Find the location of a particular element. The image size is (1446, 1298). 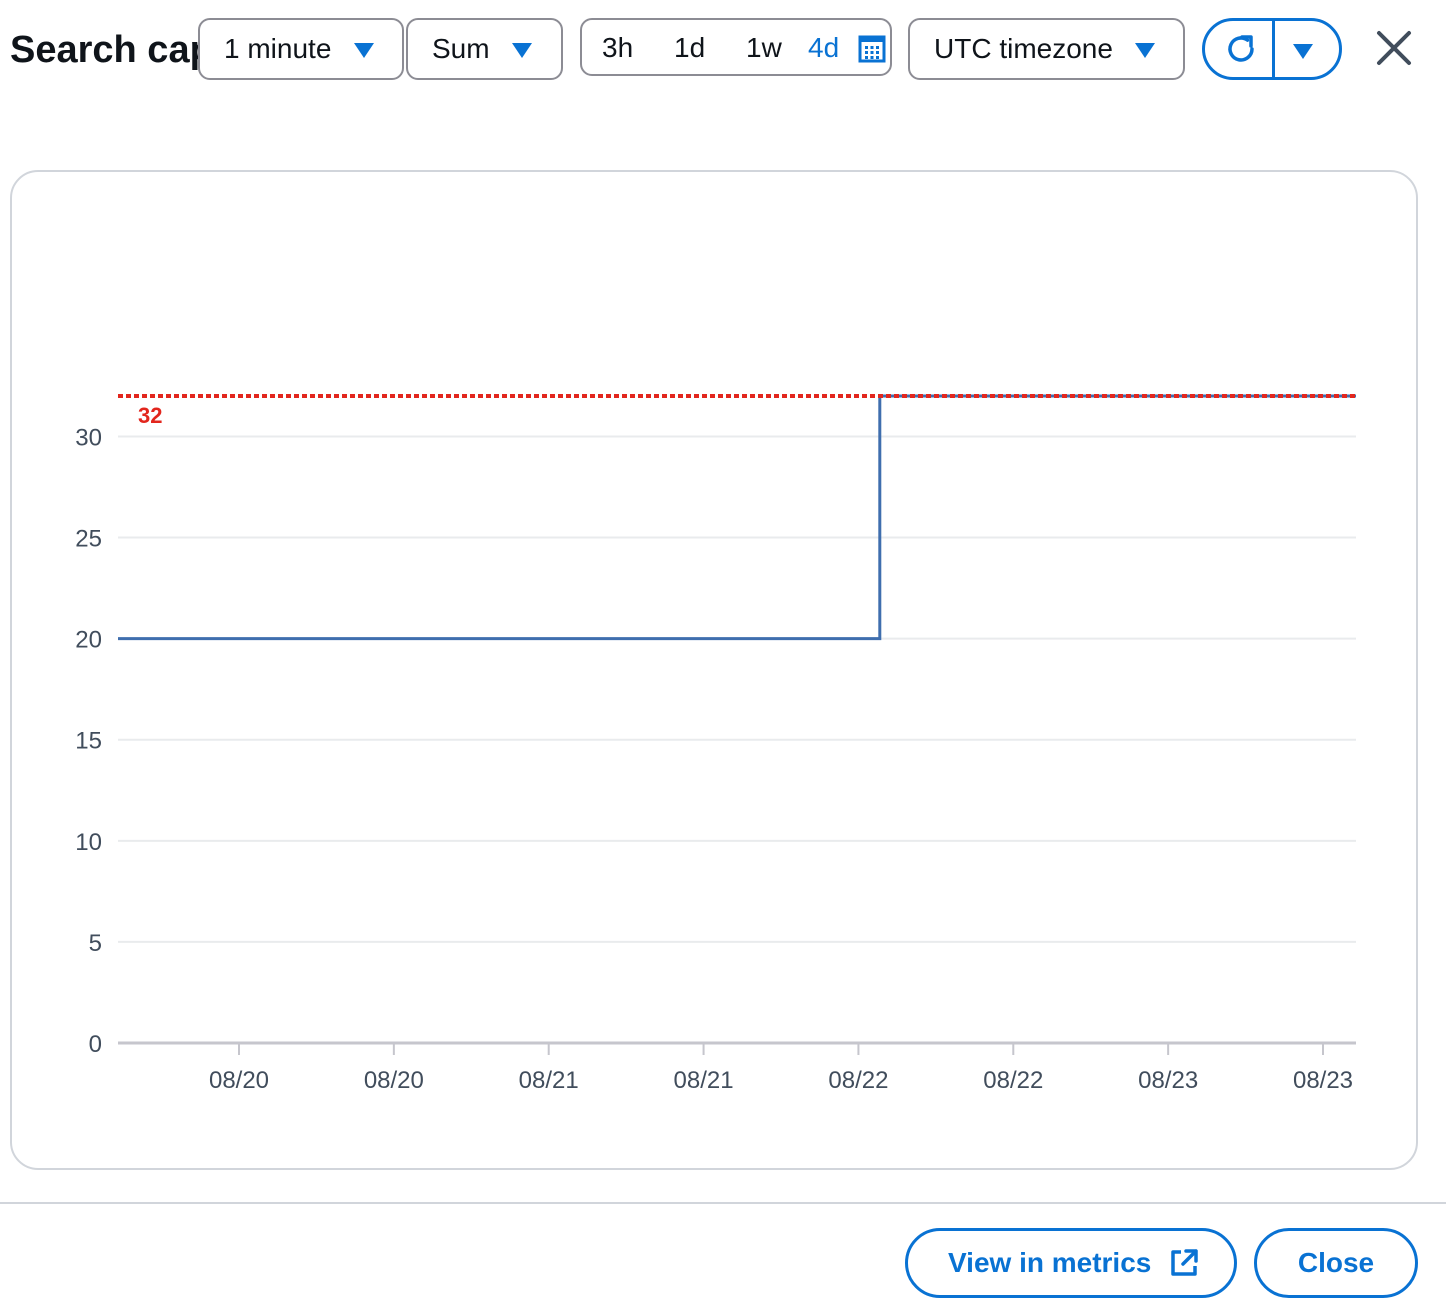

threshold-label: 32 is located at coordinates (150, 415).